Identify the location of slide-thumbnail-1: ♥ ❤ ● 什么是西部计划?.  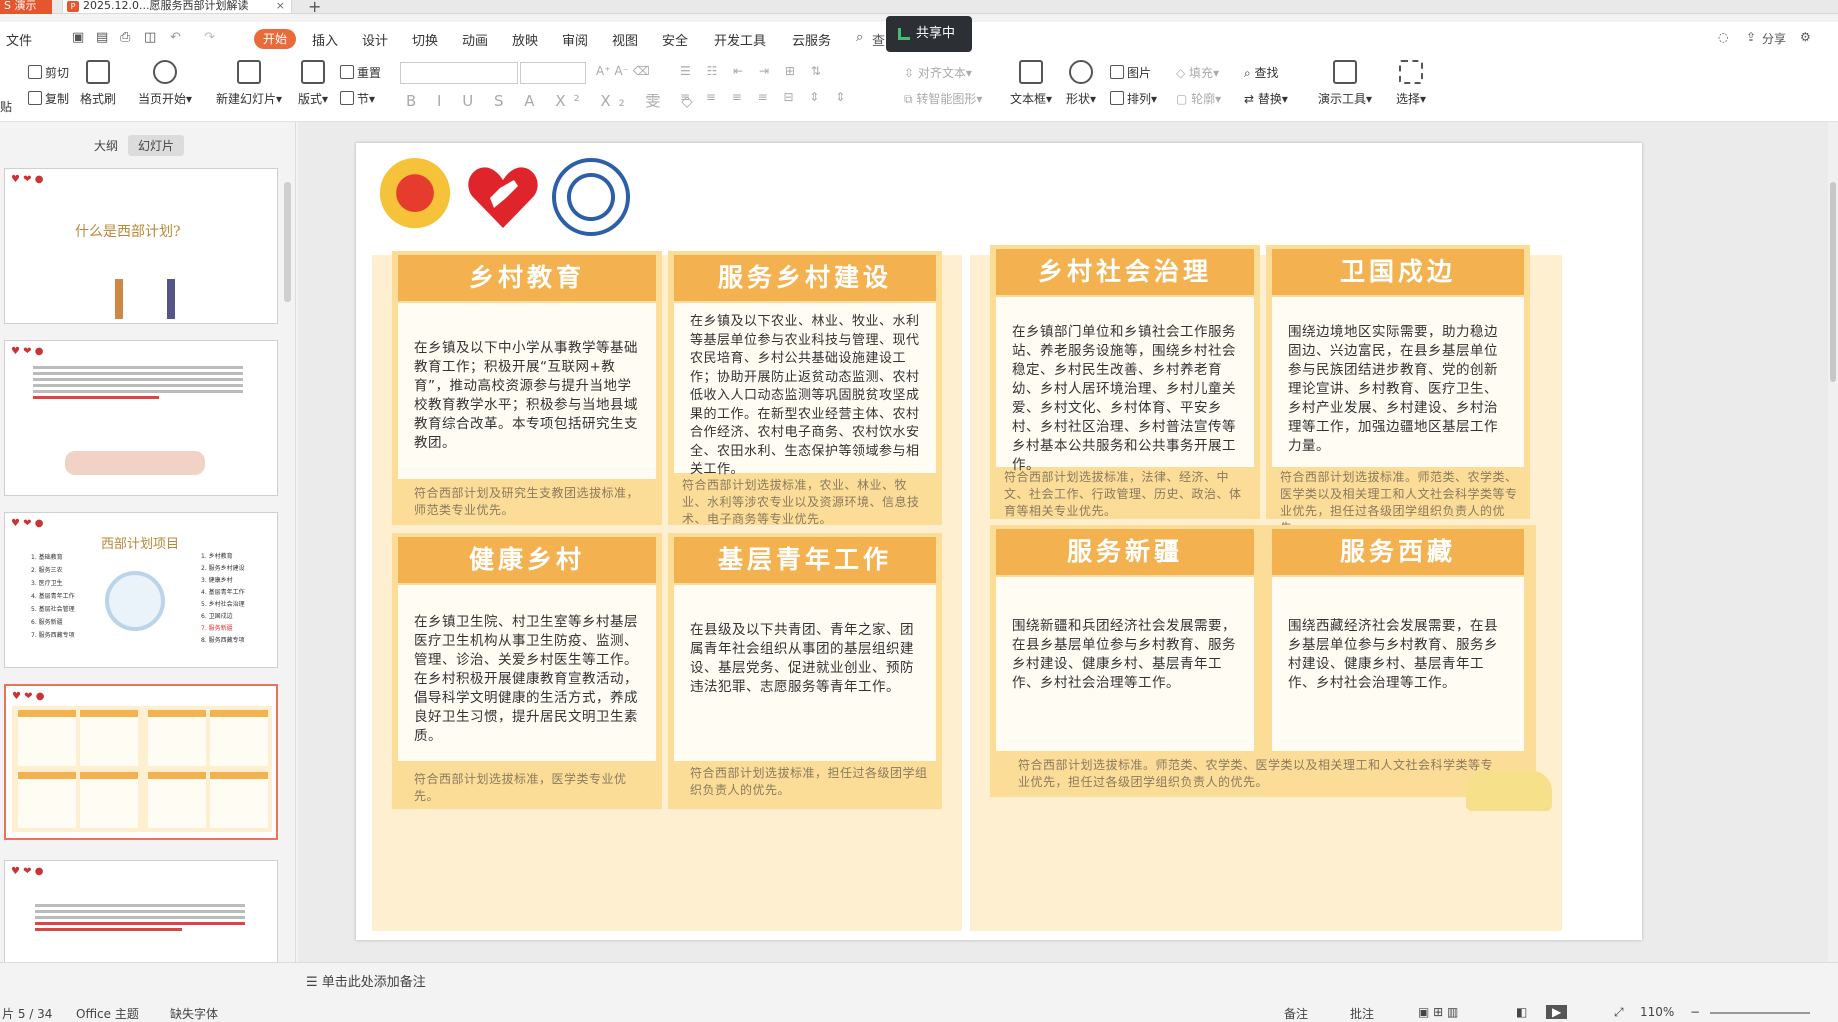
(141, 246).